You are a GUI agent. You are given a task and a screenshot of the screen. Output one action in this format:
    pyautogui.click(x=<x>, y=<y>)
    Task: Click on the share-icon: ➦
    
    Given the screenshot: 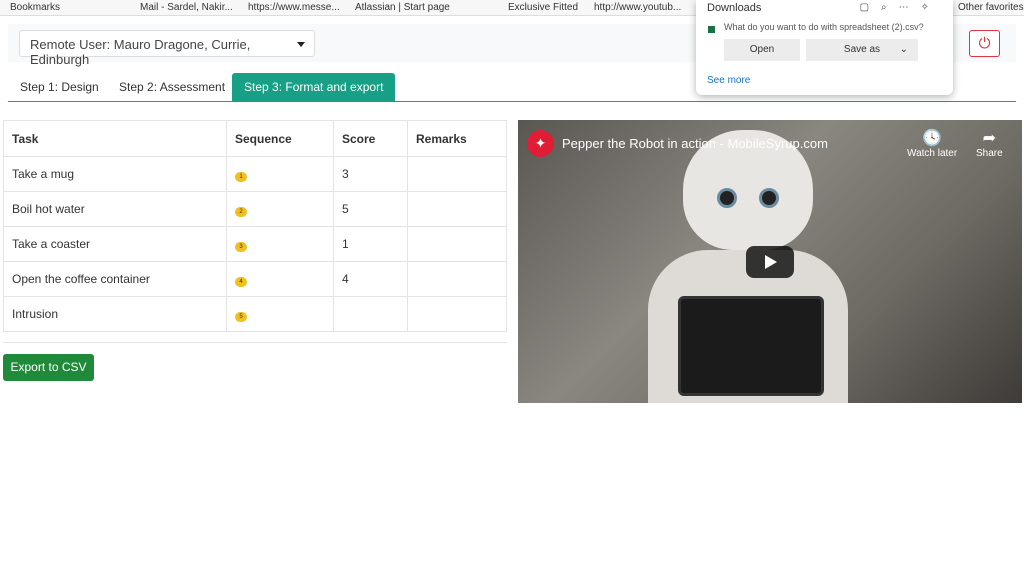 What is the action you would take?
    pyautogui.click(x=989, y=138)
    